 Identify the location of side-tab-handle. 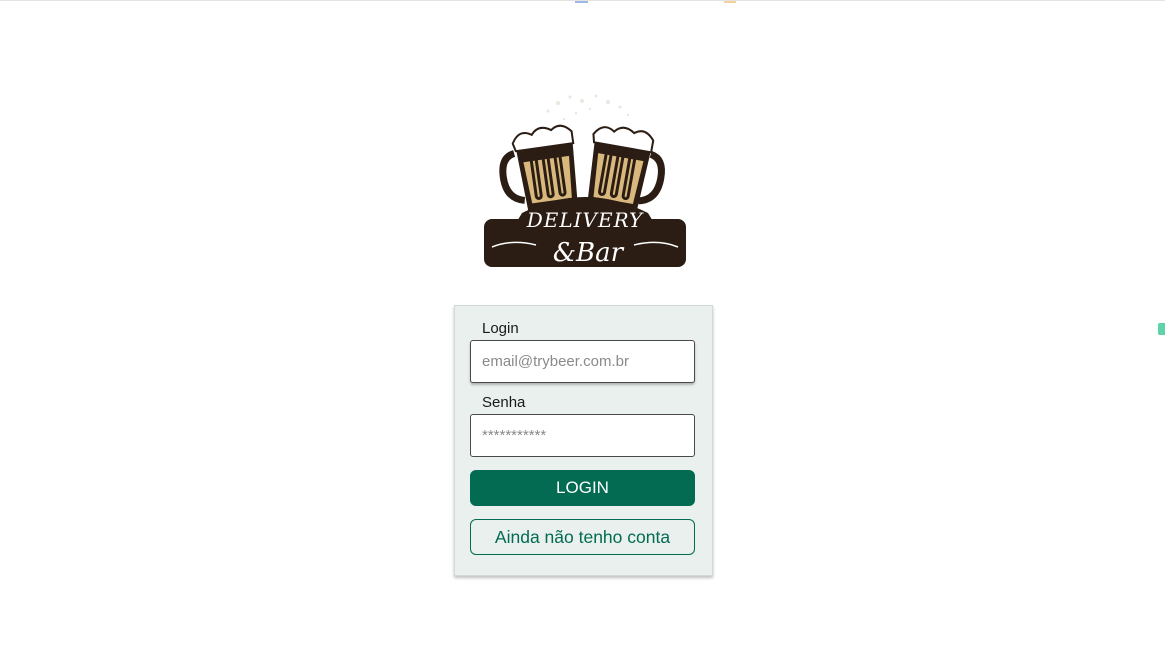
(1161, 329).